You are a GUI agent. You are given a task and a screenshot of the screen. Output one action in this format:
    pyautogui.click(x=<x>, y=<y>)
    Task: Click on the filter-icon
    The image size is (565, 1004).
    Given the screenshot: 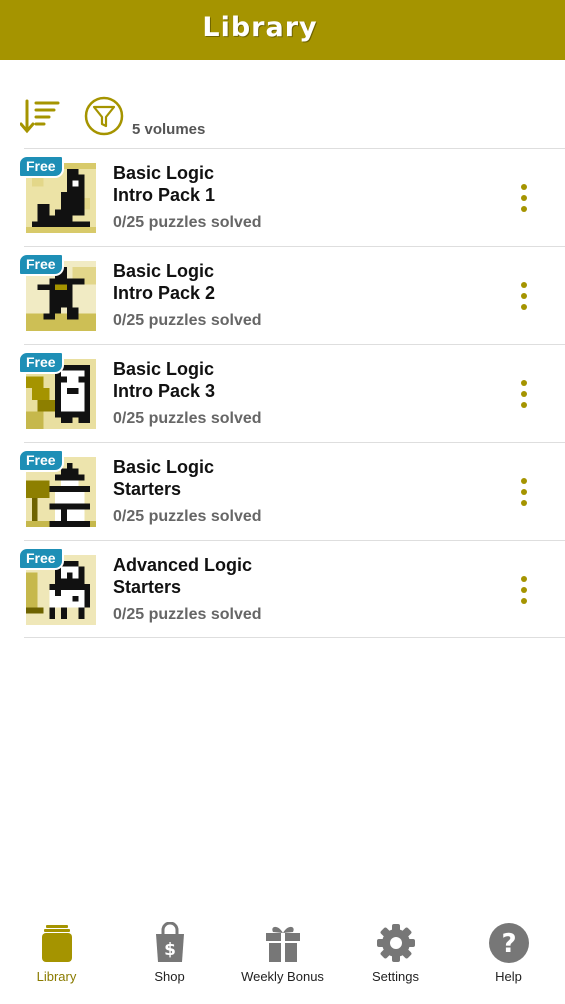 What is the action you would take?
    pyautogui.click(x=104, y=116)
    